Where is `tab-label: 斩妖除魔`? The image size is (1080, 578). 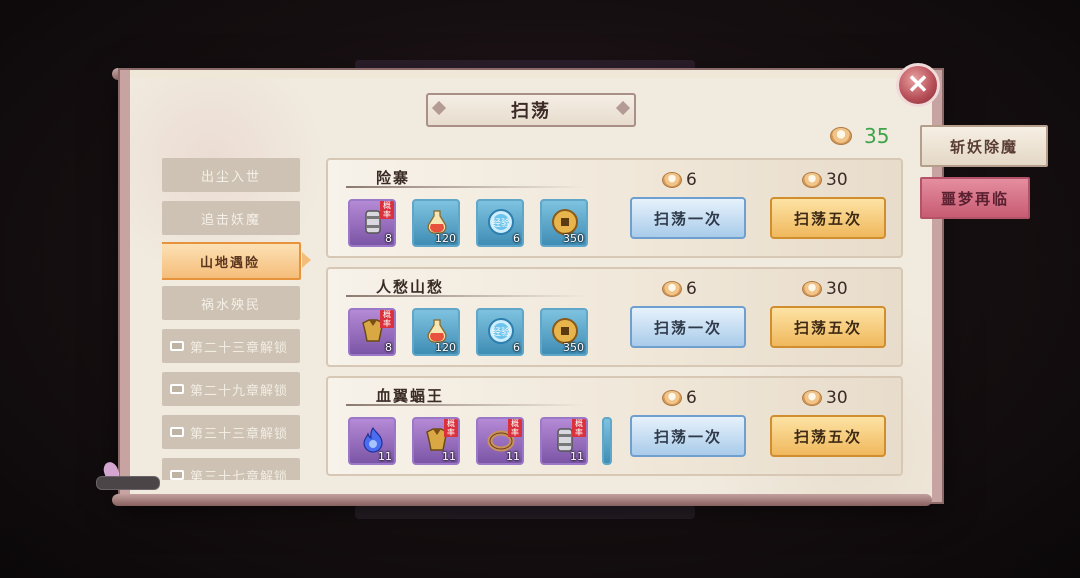
tab-label: 斩妖除魔 is located at coordinates (983, 146).